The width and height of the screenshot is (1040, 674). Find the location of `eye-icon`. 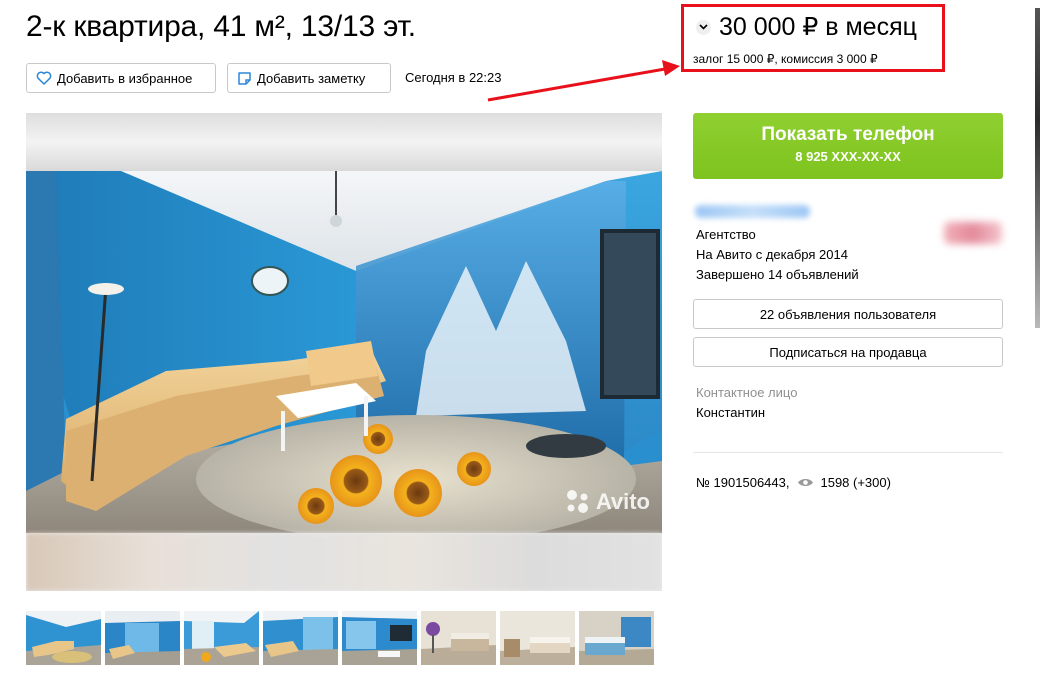

eye-icon is located at coordinates (806, 482).